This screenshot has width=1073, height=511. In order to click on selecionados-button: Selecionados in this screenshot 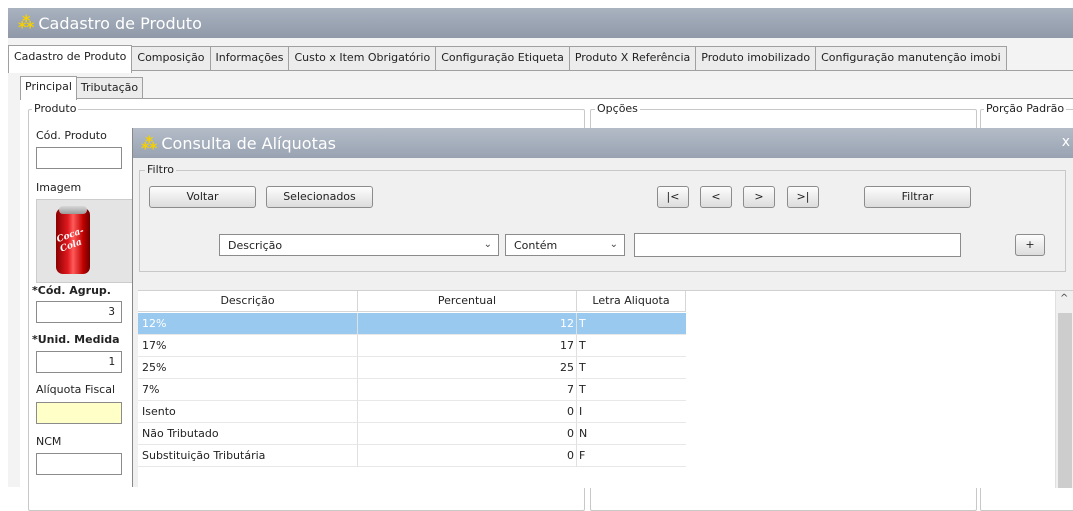, I will do `click(319, 197)`.